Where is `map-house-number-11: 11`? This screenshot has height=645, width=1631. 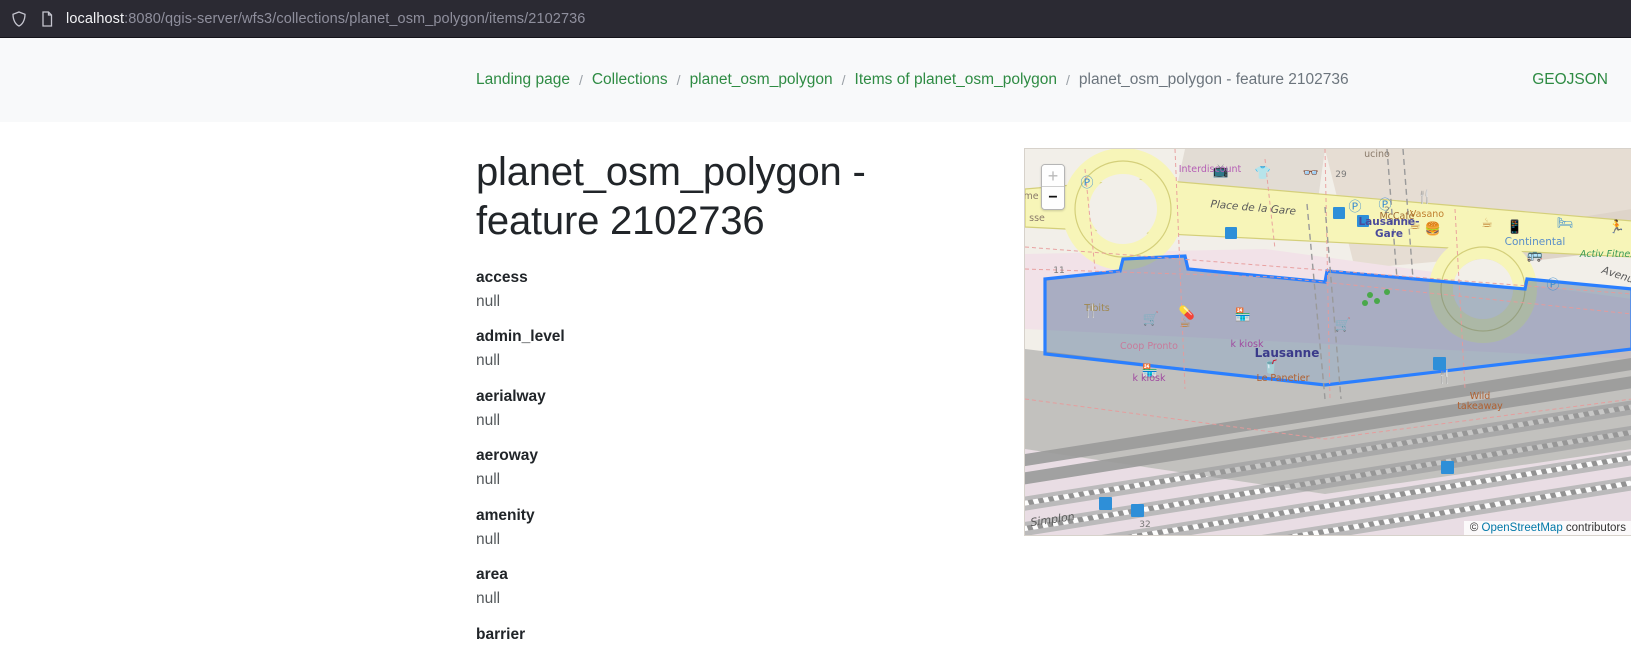
map-house-number-11: 11 is located at coordinates (1058, 271).